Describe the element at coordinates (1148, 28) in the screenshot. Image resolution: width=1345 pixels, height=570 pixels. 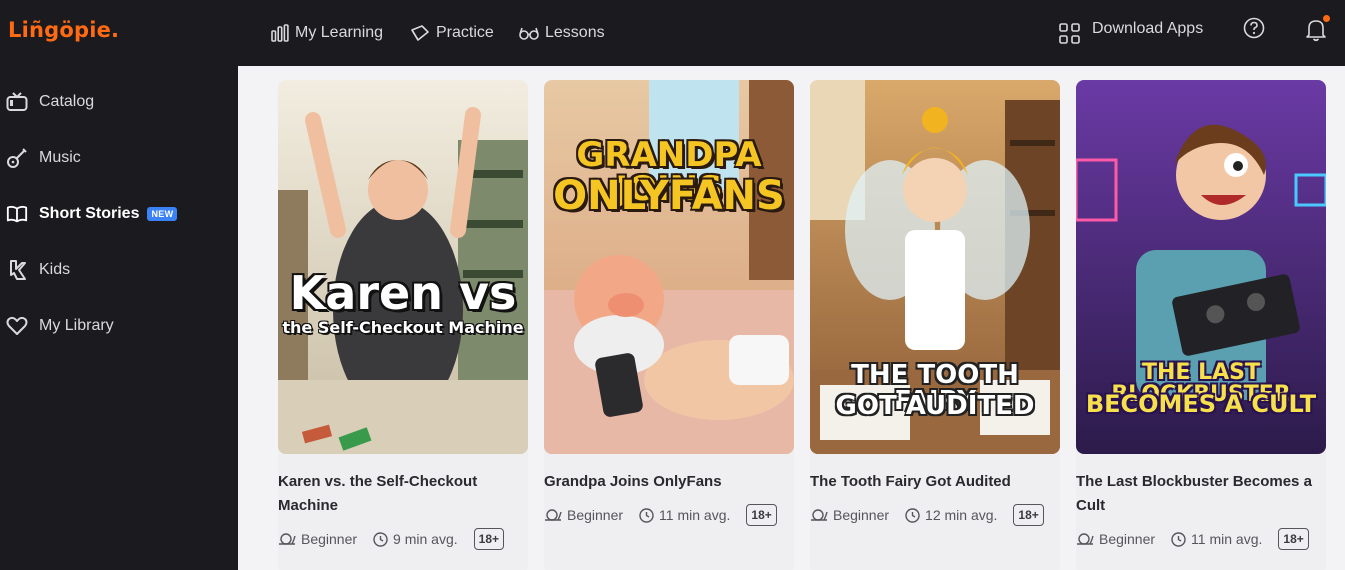
I see `download-apps-label: Download Apps` at that location.